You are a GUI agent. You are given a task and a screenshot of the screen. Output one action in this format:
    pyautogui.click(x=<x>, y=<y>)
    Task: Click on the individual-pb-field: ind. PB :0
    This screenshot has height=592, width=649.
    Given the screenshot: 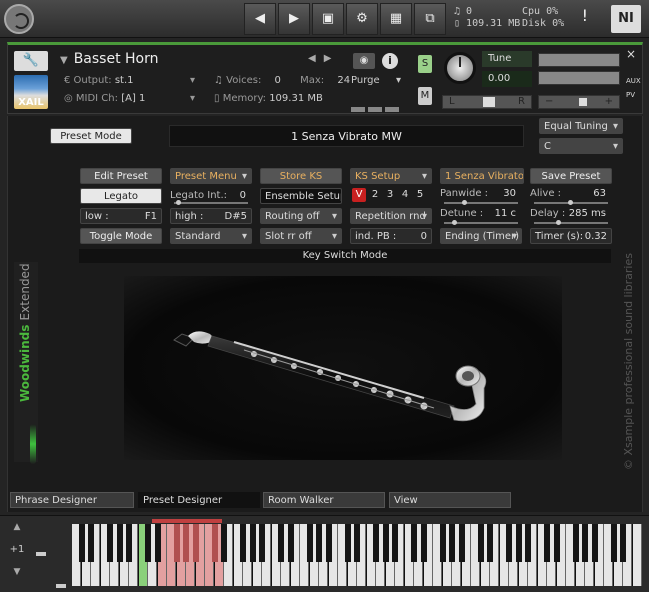 What is the action you would take?
    pyautogui.click(x=391, y=236)
    